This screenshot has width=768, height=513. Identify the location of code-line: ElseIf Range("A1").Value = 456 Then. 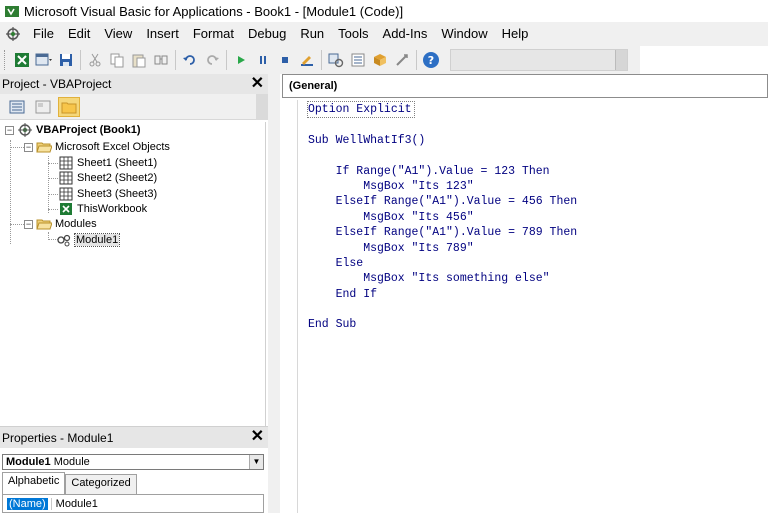
(443, 201).